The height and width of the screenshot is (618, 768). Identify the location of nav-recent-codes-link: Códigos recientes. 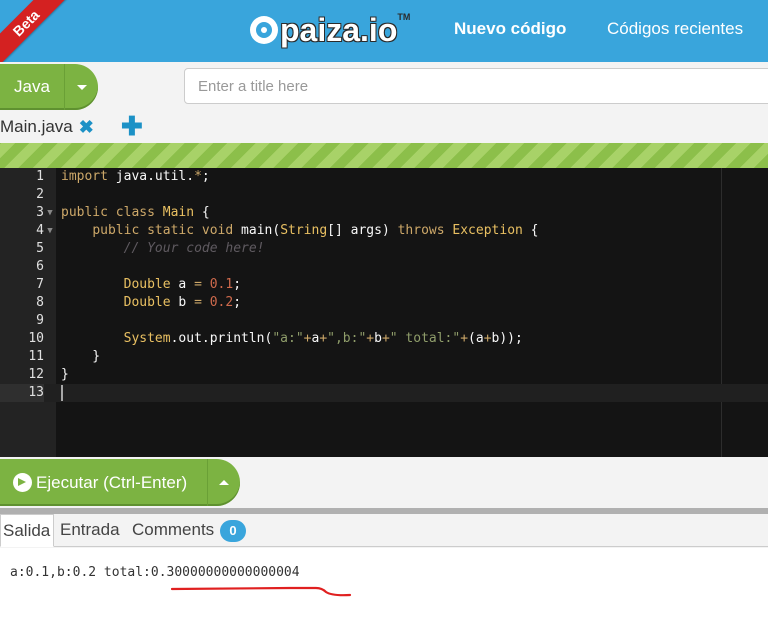
(675, 29).